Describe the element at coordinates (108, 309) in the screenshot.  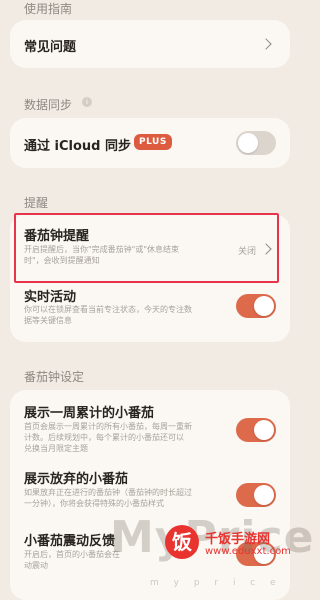
I see `live-activity-desc-1: 你可以在锁屏查看当前专注状态，今天的专注数` at that location.